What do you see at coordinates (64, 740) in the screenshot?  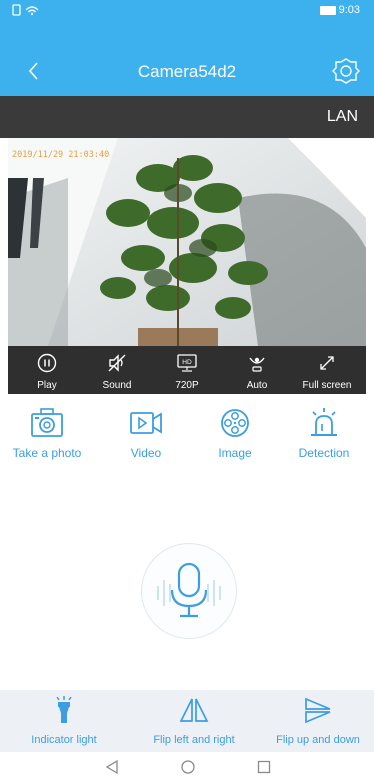 I see `indicator-light-label: Indicator light` at bounding box center [64, 740].